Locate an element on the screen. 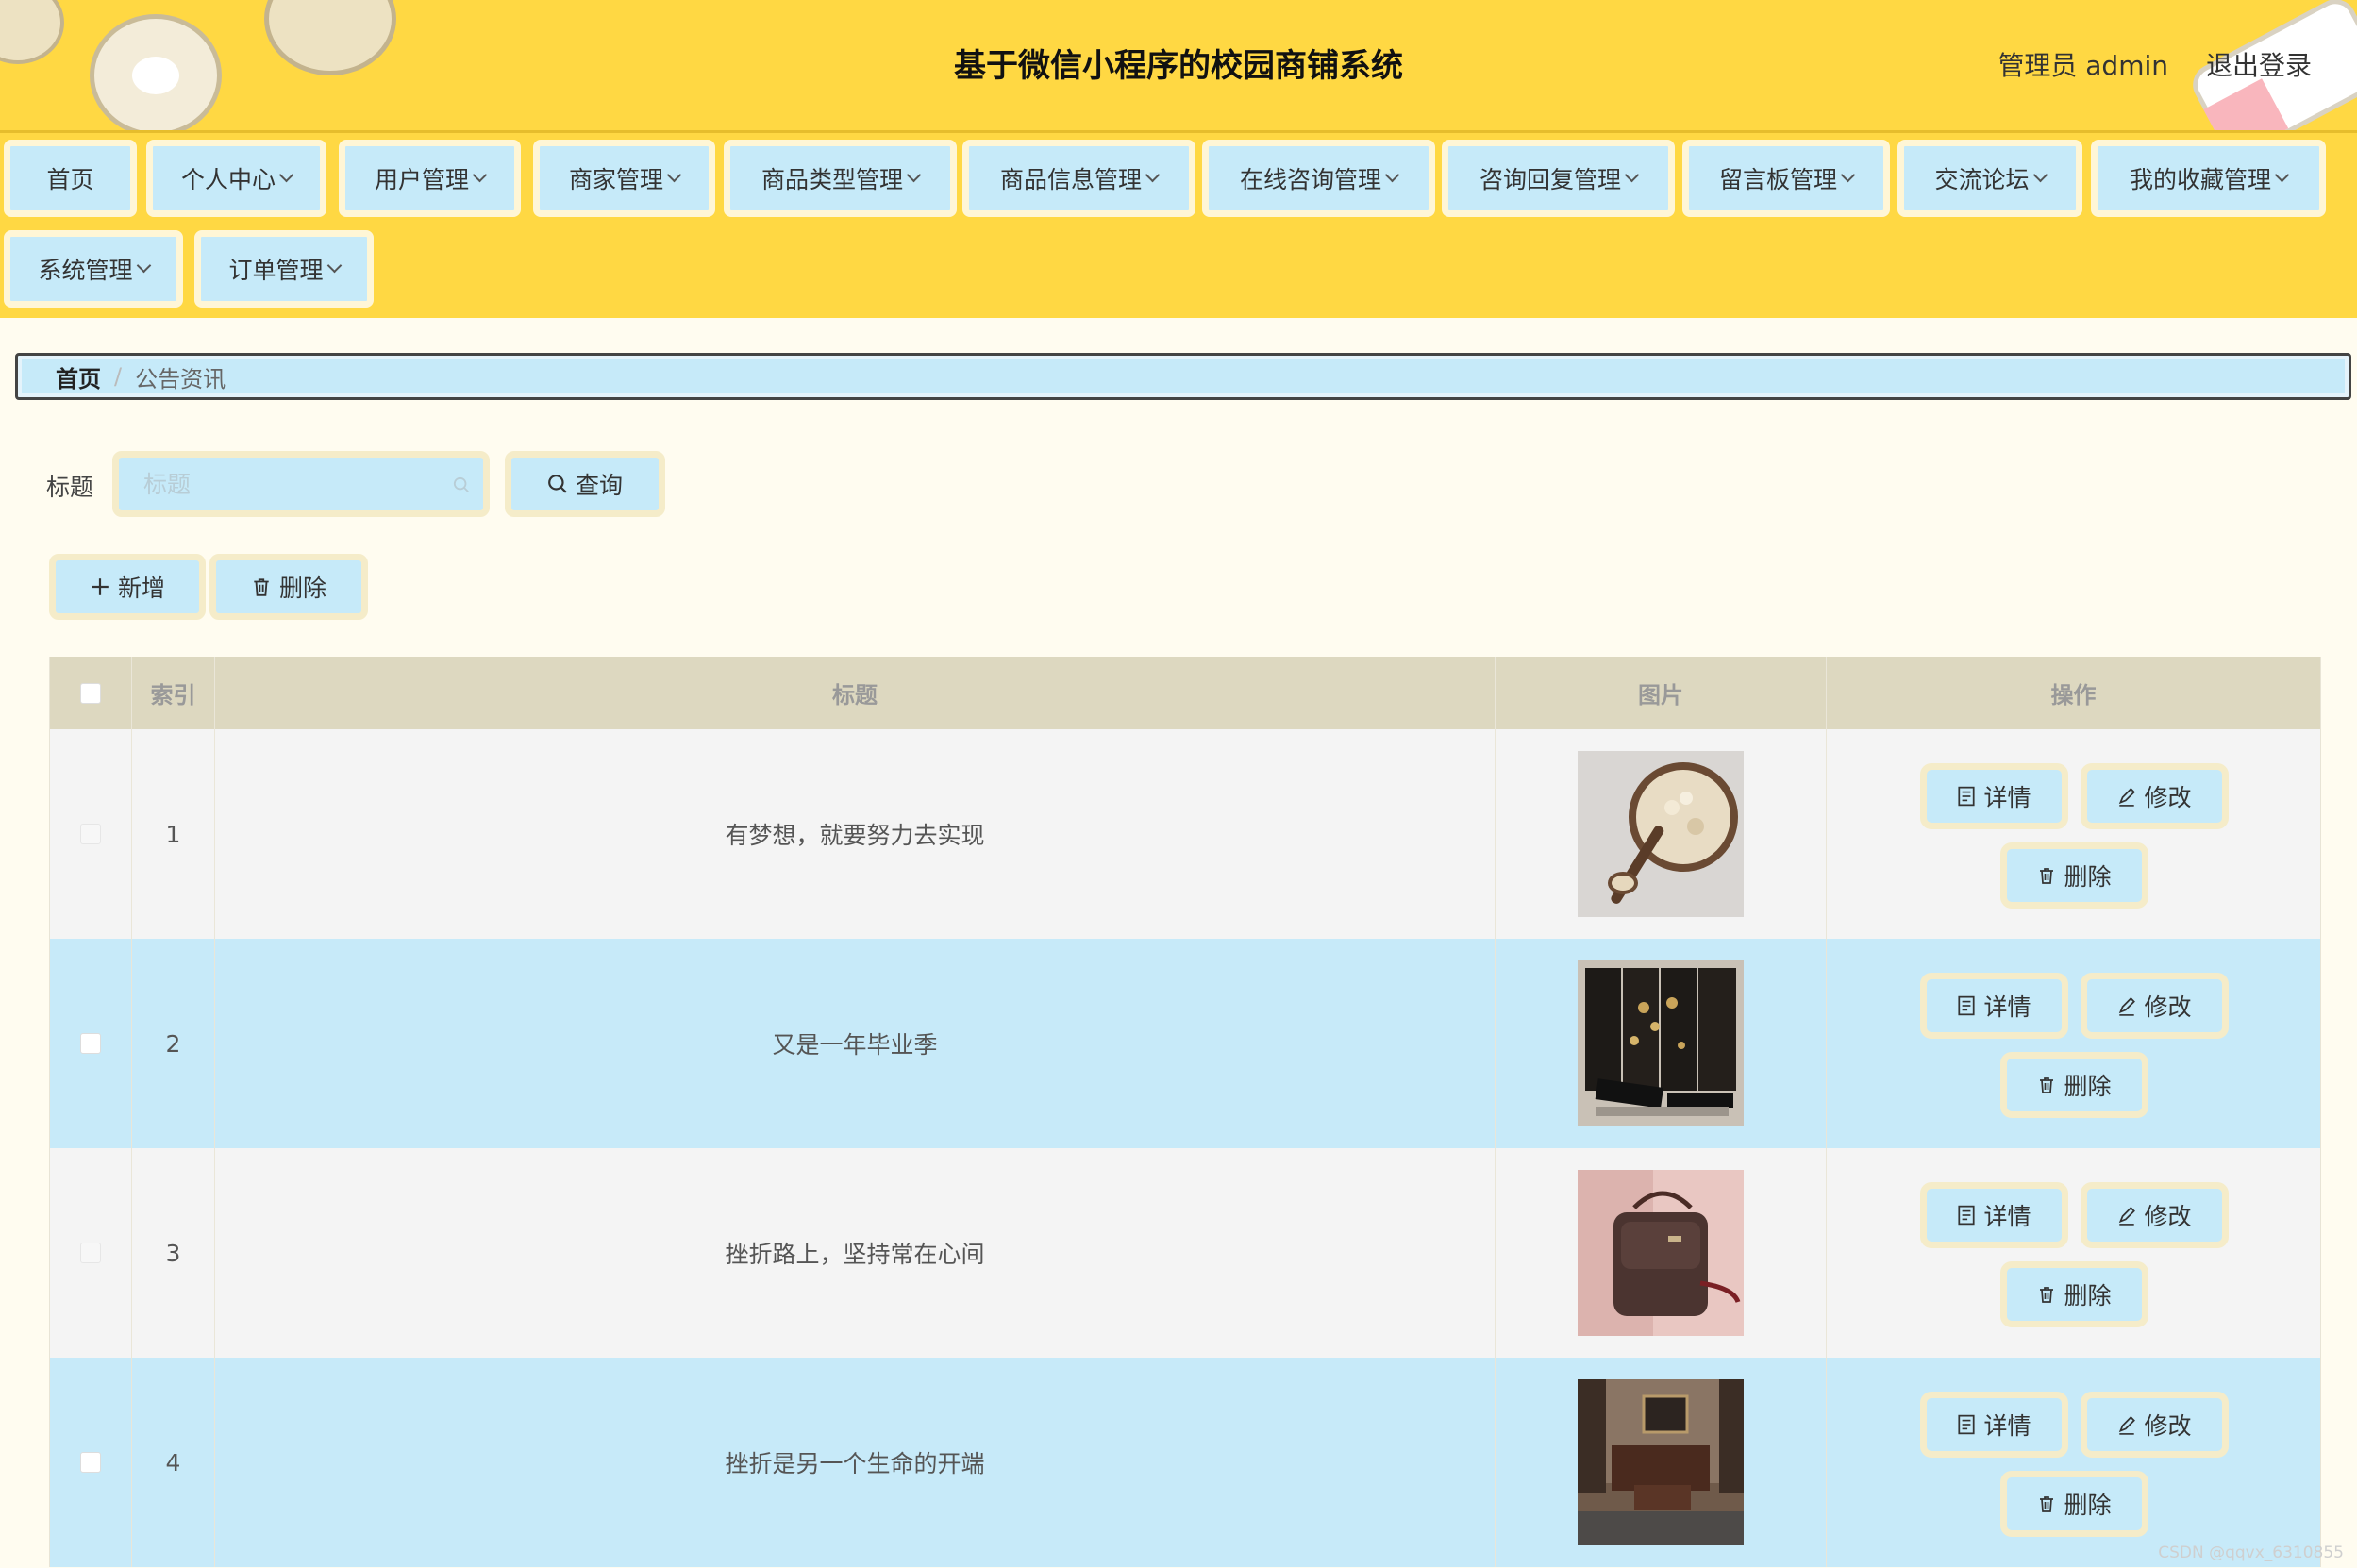 The height and width of the screenshot is (1568, 2357). nav-item-consult-reply-management: 咨询回复管理 is located at coordinates (1558, 178).